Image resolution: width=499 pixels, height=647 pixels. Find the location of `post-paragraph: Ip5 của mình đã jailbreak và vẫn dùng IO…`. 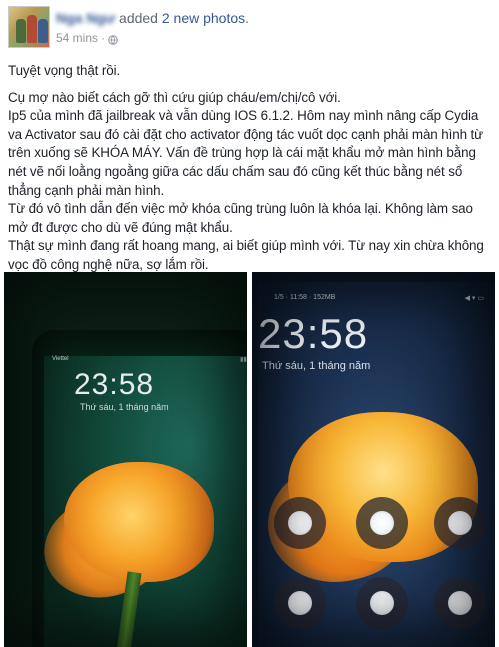

post-paragraph: Ip5 của mình đã jailbreak và vẫn dùng IO… is located at coordinates (246, 153).